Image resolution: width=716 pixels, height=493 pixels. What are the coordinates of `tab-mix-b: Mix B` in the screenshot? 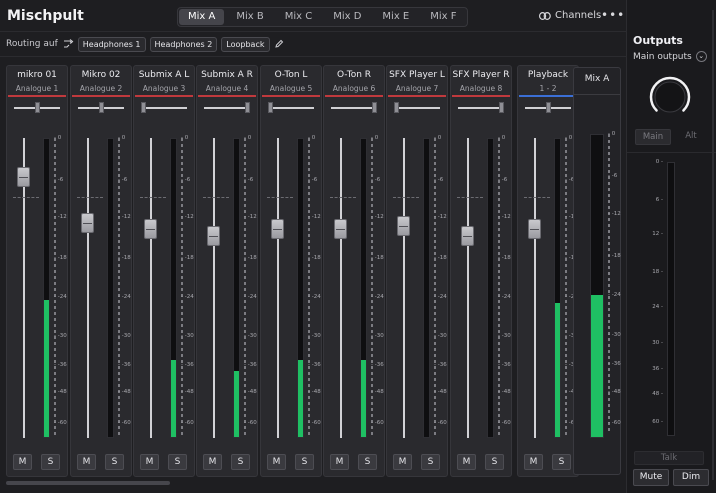 It's located at (249, 17).